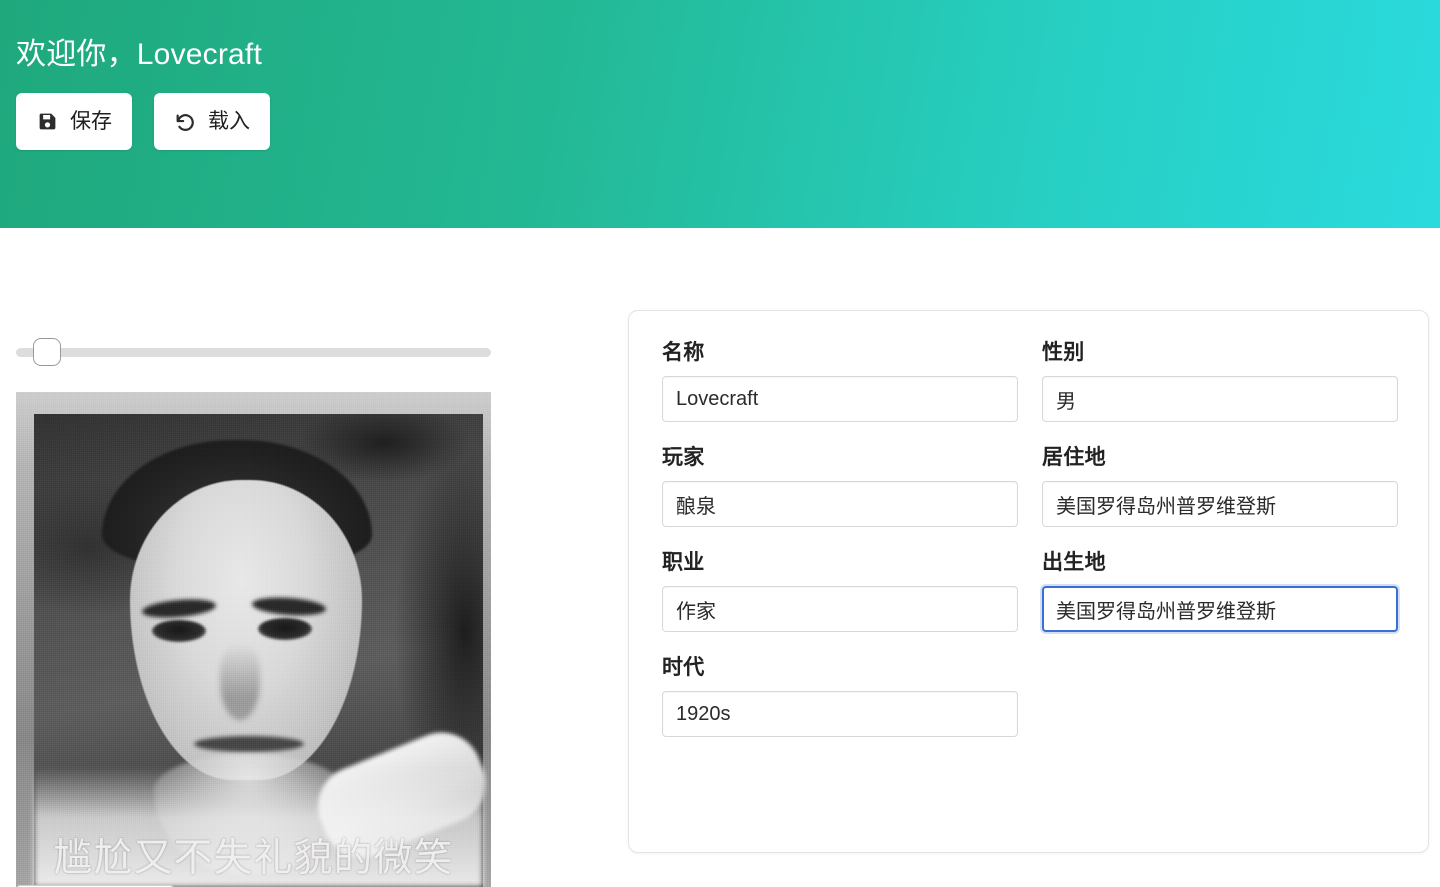 The height and width of the screenshot is (887, 1440). I want to click on avatar-zoom-slider, so click(253, 352).